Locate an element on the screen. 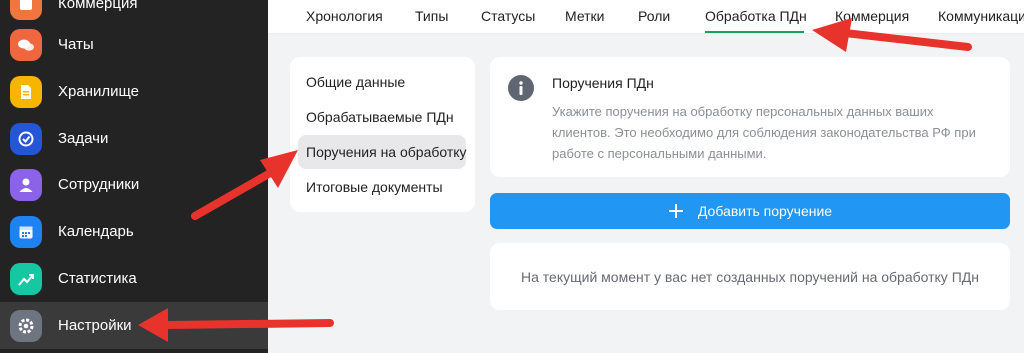 This screenshot has height=353, width=1024. active-tab-indicator is located at coordinates (754, 32).